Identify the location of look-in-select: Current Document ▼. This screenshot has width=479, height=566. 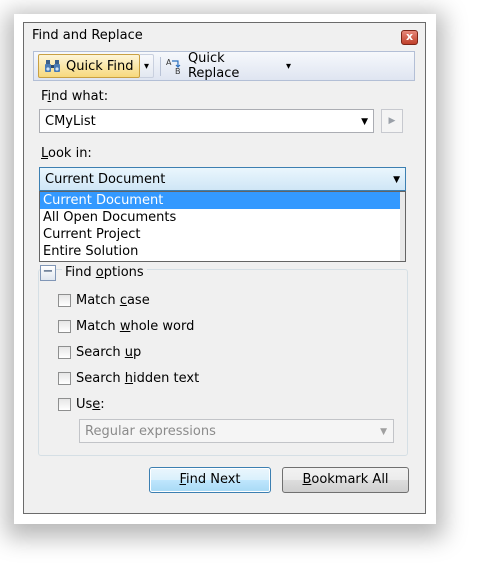
(222, 179).